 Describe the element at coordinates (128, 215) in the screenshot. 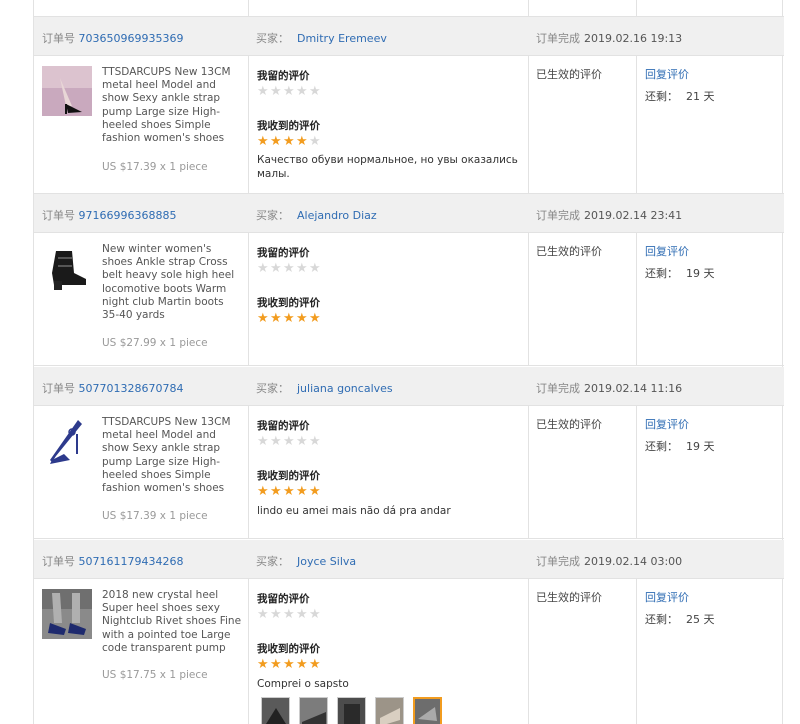

I see `order-number-link: 97166996368885` at that location.